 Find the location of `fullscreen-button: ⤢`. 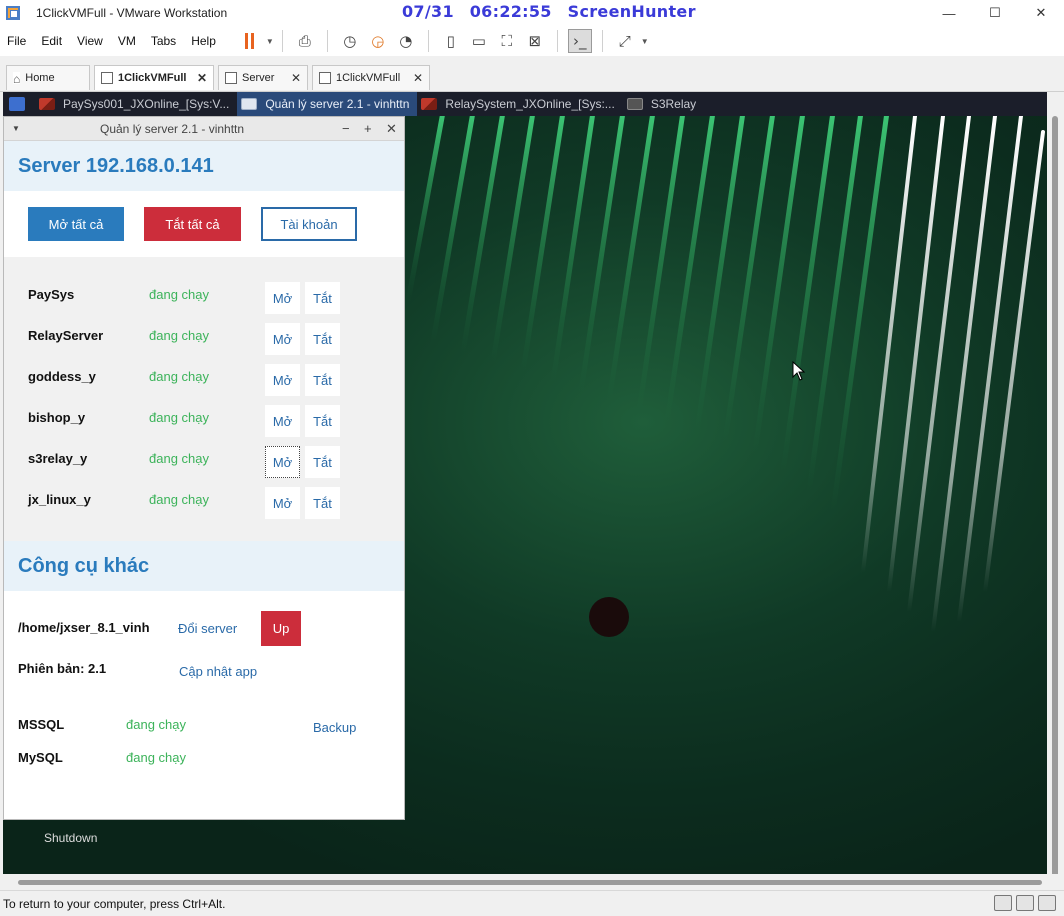

fullscreen-button: ⤢ is located at coordinates (625, 41).